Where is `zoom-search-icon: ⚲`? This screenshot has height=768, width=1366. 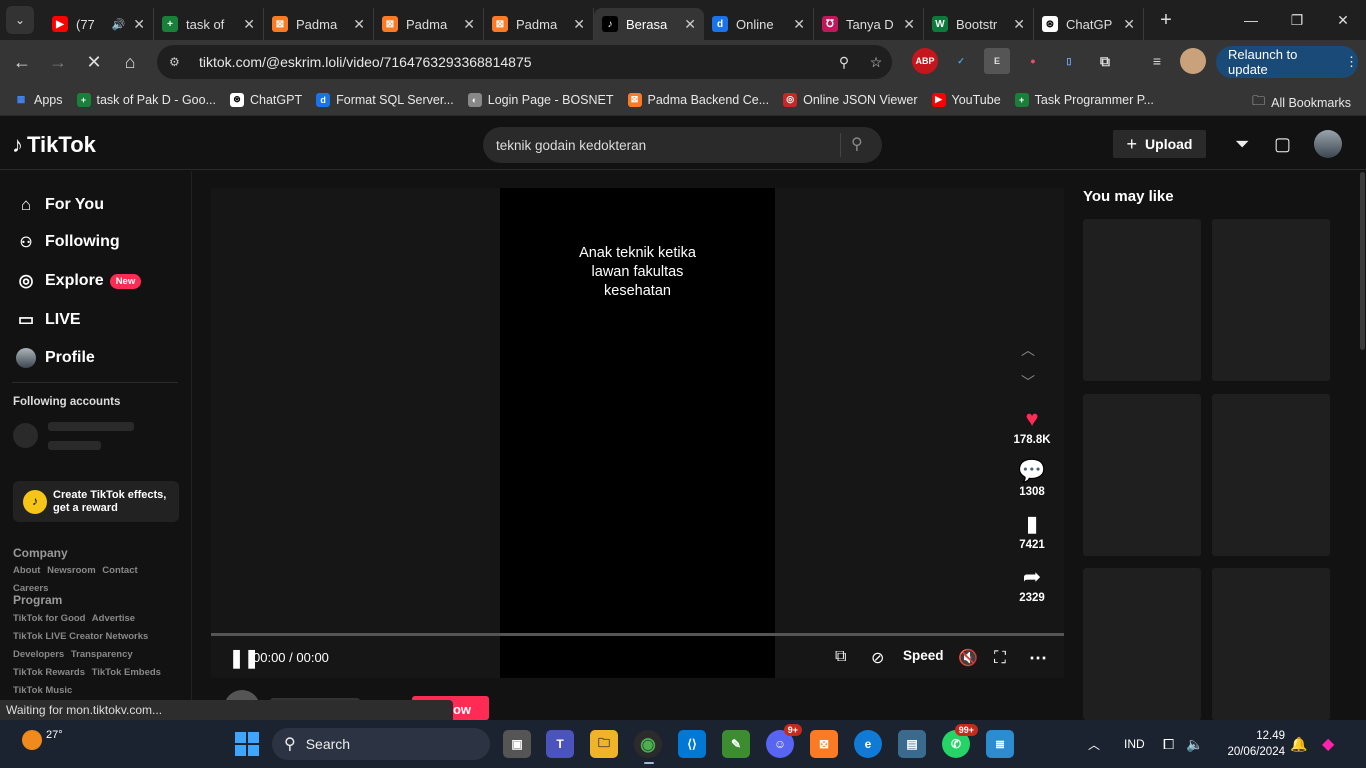 zoom-search-icon: ⚲ is located at coordinates (844, 62).